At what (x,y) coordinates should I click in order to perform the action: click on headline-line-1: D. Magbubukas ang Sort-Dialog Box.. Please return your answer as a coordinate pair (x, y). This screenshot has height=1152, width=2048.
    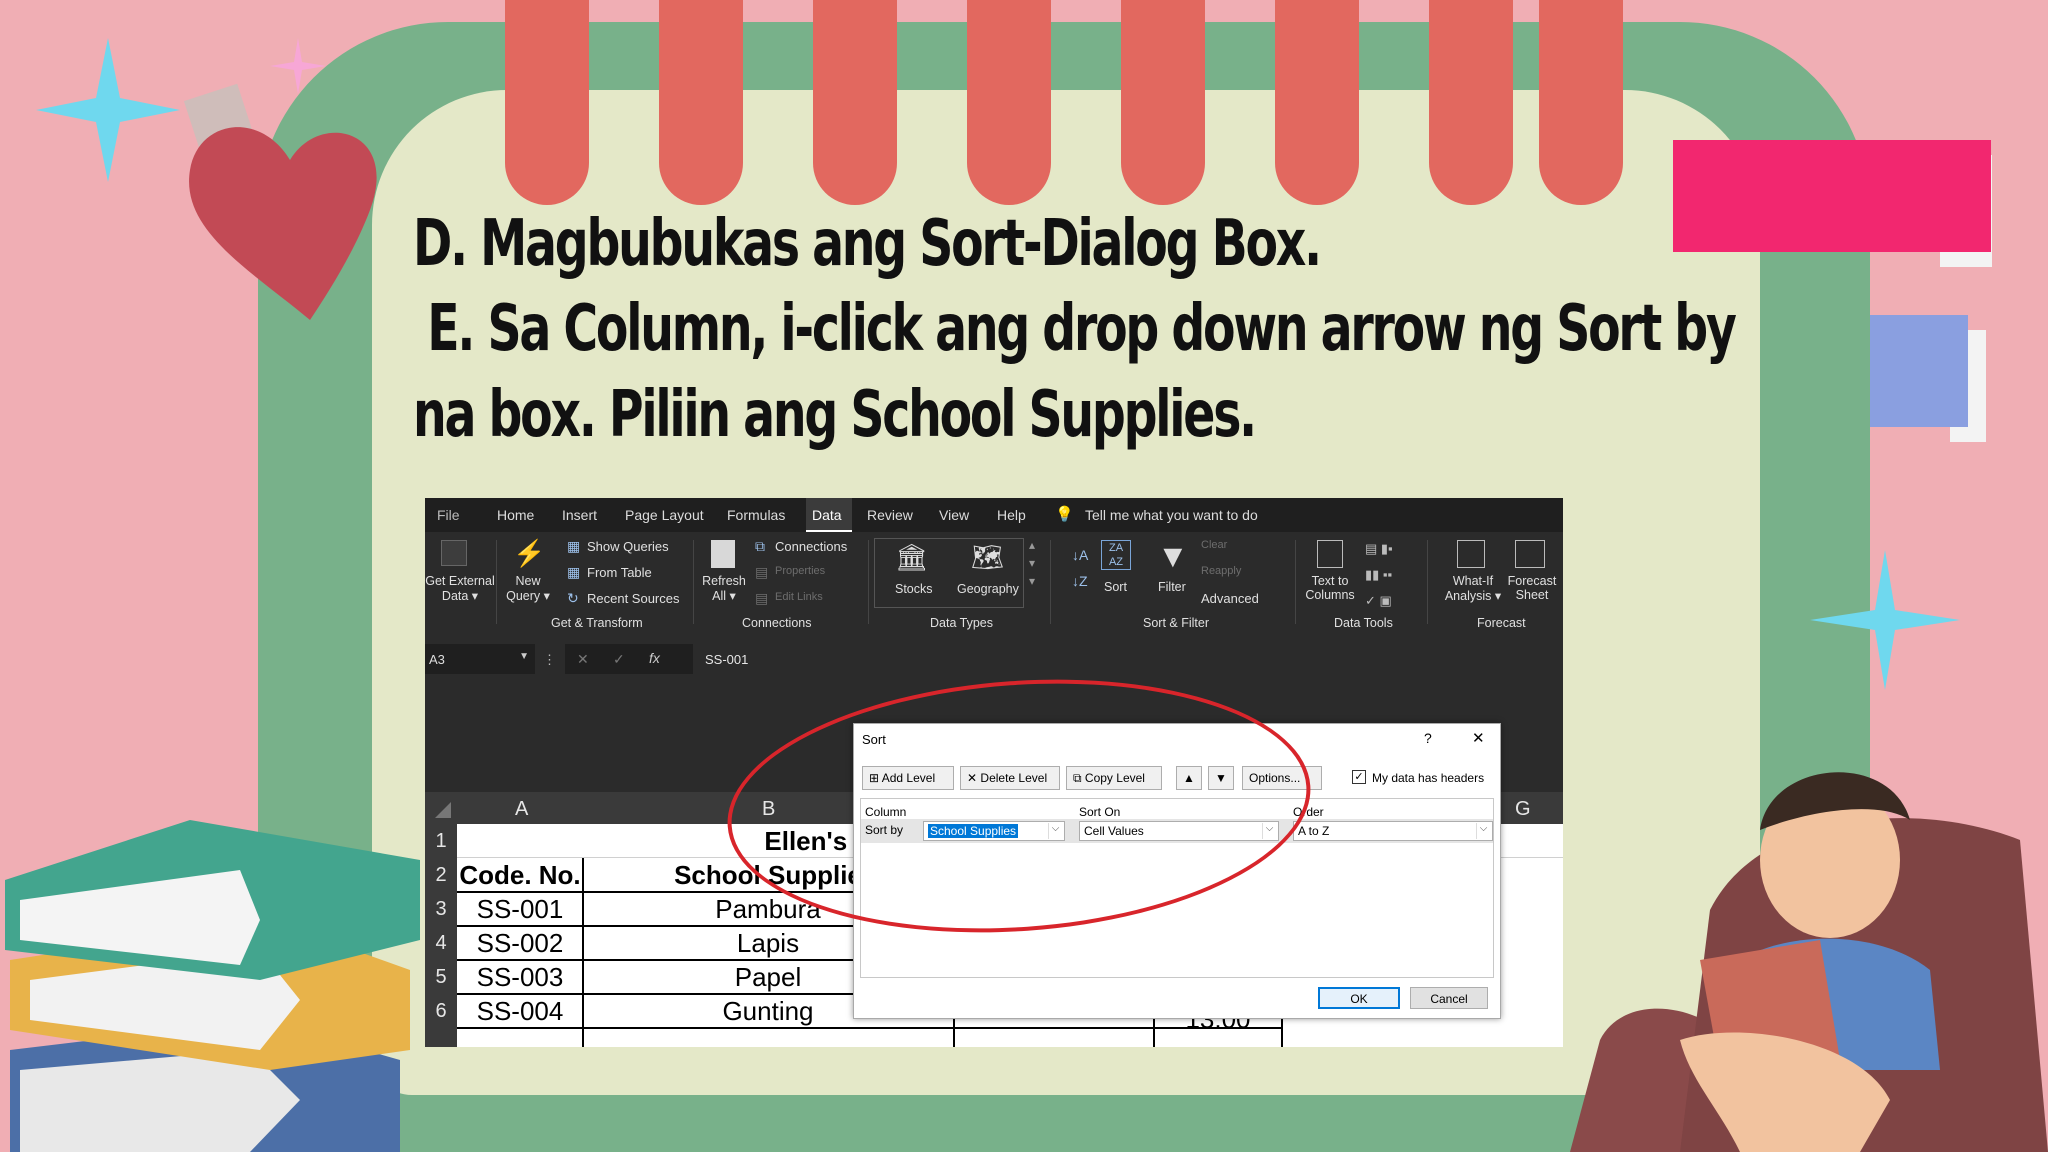
    Looking at the image, I should click on (867, 244).